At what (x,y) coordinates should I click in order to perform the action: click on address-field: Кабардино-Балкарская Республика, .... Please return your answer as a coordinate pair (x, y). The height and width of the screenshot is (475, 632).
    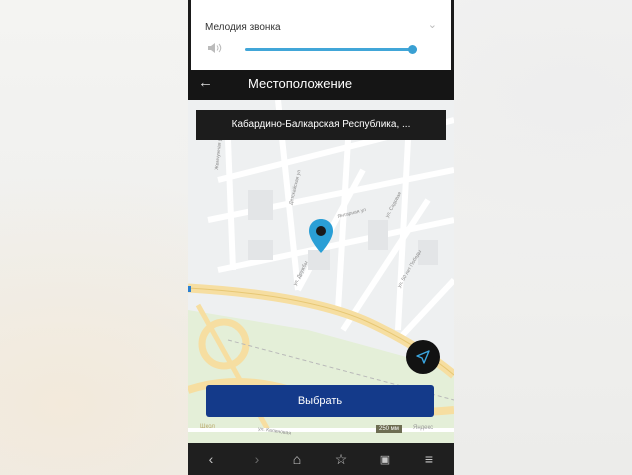
    Looking at the image, I should click on (321, 125).